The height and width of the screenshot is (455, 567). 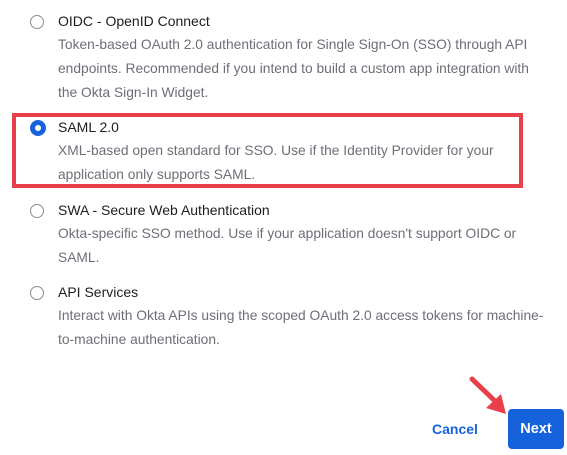 I want to click on option-swa-row: SWA - Secure Web Authentication, so click(x=287, y=210).